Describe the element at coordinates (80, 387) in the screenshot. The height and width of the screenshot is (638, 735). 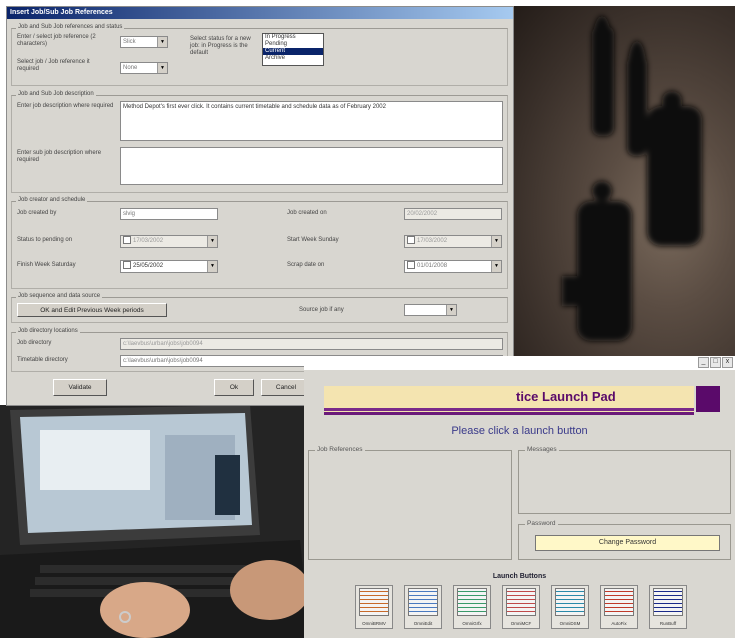
I see `validate-button: Validate` at that location.